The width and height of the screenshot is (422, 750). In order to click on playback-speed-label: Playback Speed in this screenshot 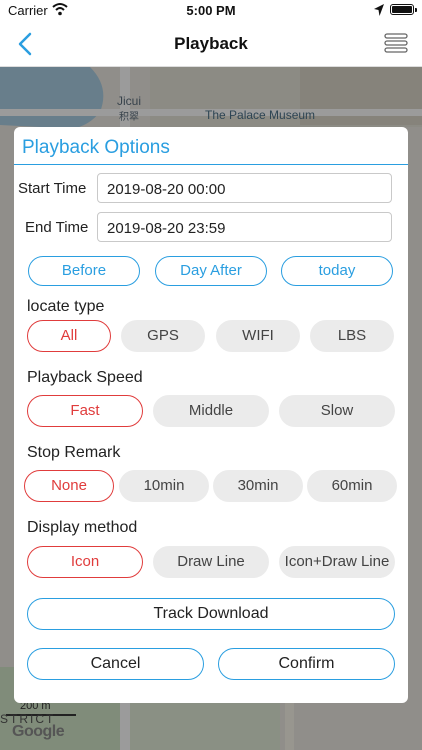, I will do `click(85, 377)`.